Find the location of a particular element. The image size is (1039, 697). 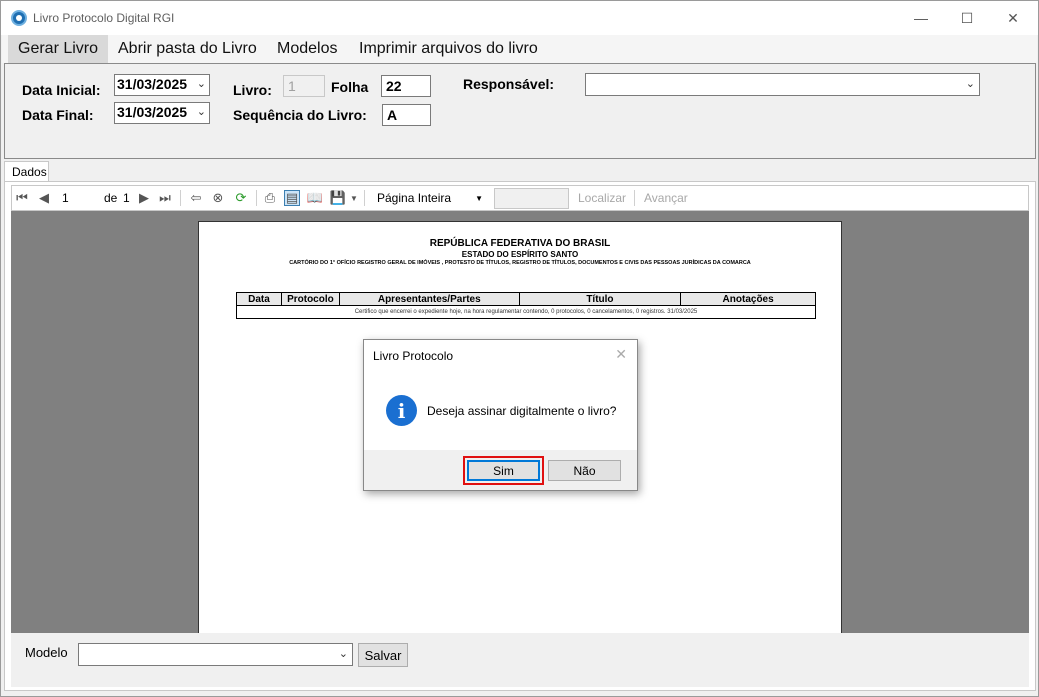

save-button: Salvar is located at coordinates (383, 655).